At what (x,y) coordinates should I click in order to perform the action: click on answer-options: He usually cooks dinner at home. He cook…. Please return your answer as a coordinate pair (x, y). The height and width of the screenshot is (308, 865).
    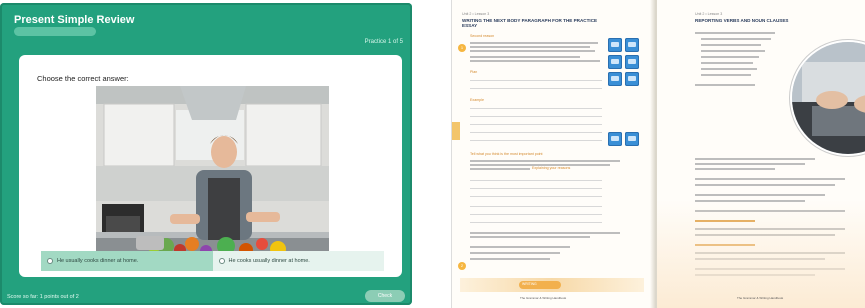
    Looking at the image, I should click on (212, 261).